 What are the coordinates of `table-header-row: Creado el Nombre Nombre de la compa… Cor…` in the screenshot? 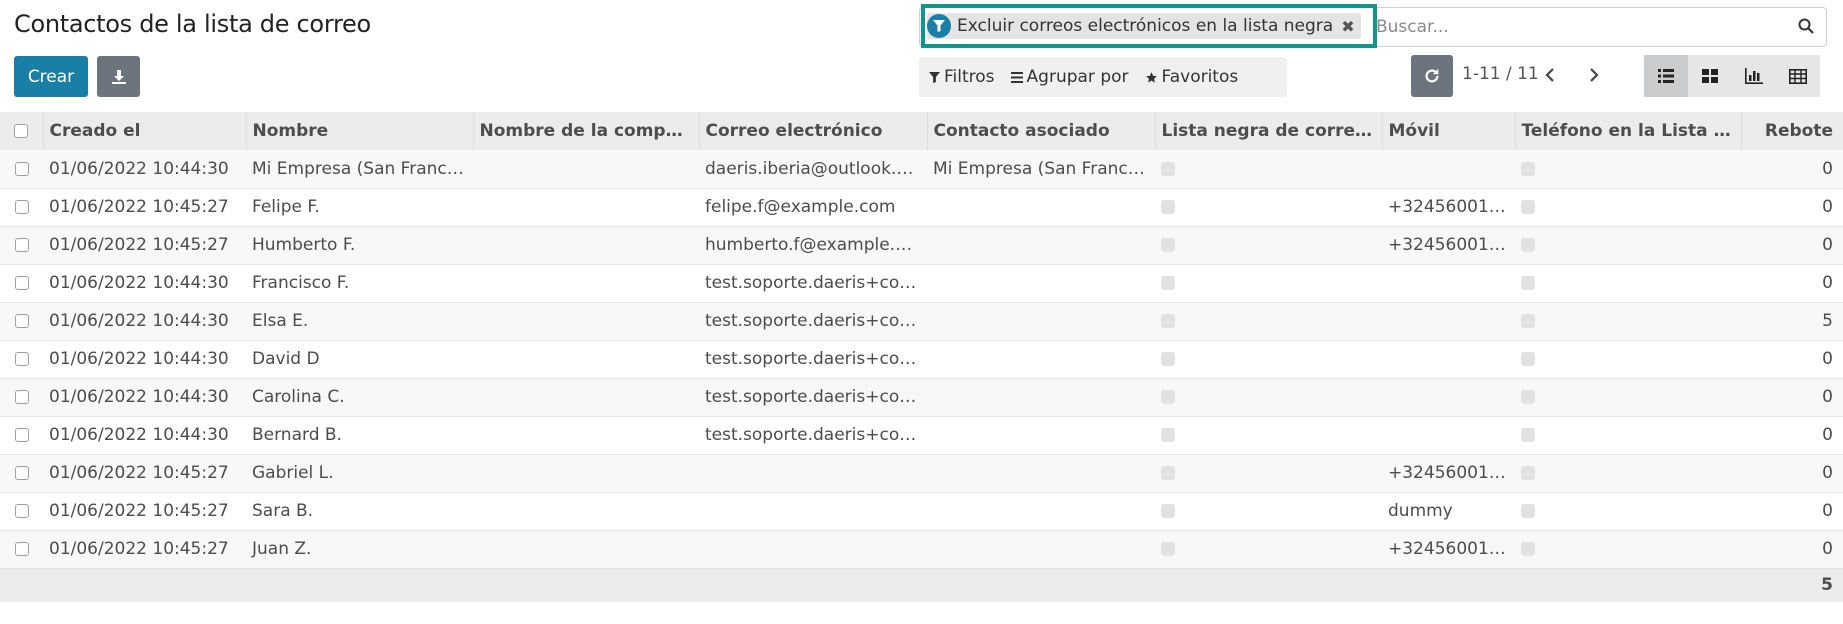 It's located at (921, 131).